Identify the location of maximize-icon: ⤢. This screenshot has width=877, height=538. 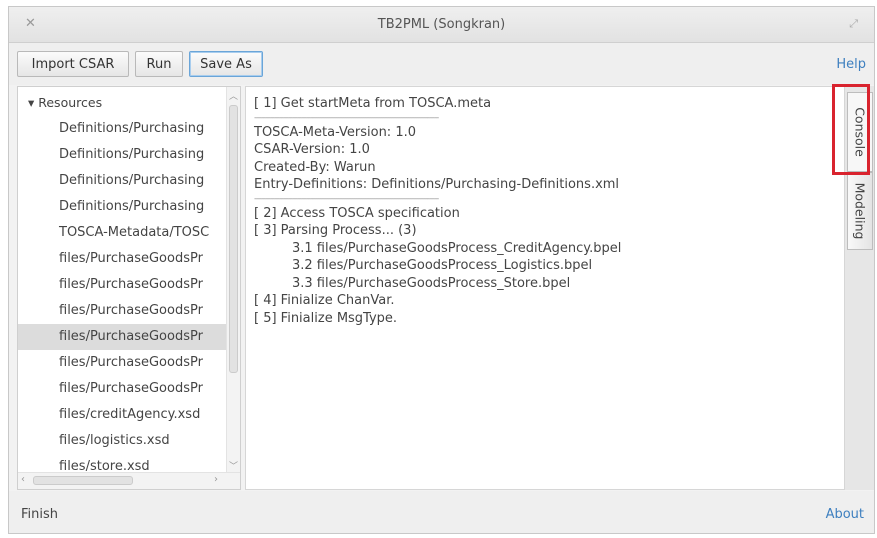
(853, 24).